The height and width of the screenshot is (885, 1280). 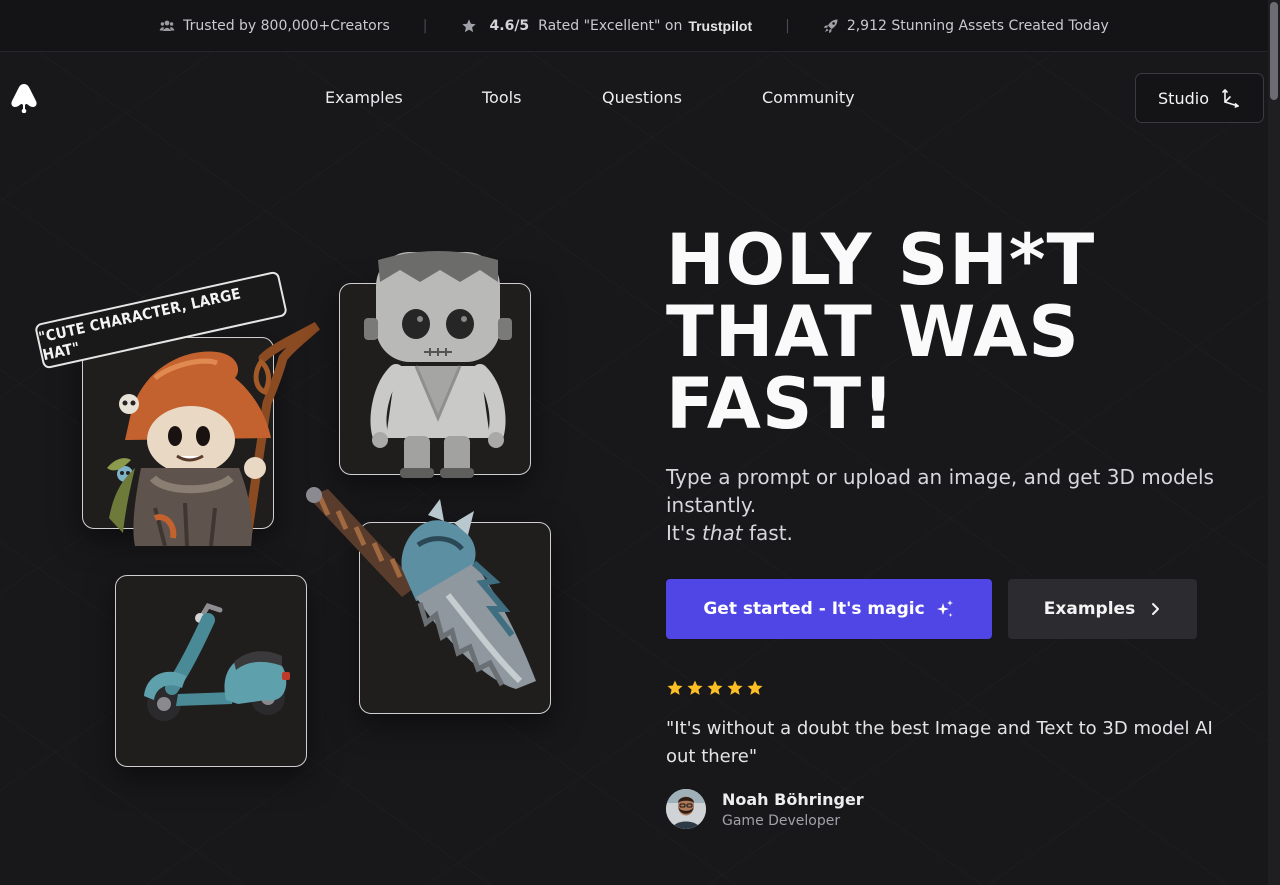 What do you see at coordinates (881, 260) in the screenshot?
I see `hero-title-line: HOLY SH*T` at bounding box center [881, 260].